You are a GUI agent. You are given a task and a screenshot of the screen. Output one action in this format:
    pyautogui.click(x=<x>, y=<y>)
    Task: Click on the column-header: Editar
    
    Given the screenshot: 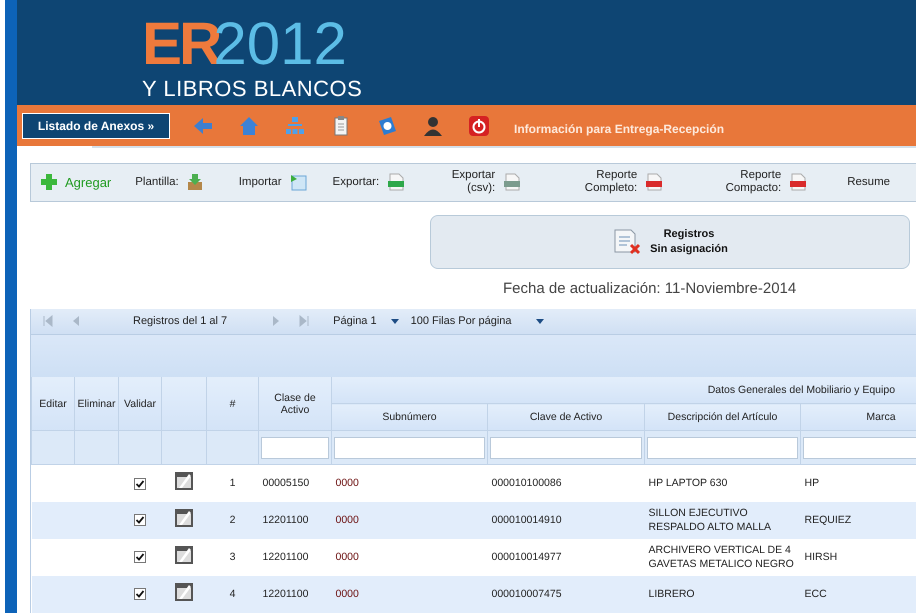 What is the action you would take?
    pyautogui.click(x=53, y=403)
    